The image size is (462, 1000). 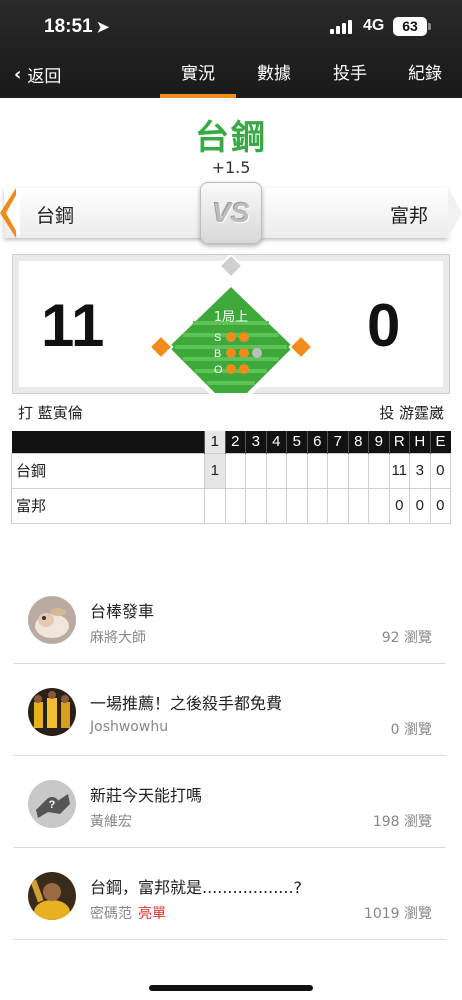 What do you see at coordinates (108, 442) in the screenshot?
I see `team-header` at bounding box center [108, 442].